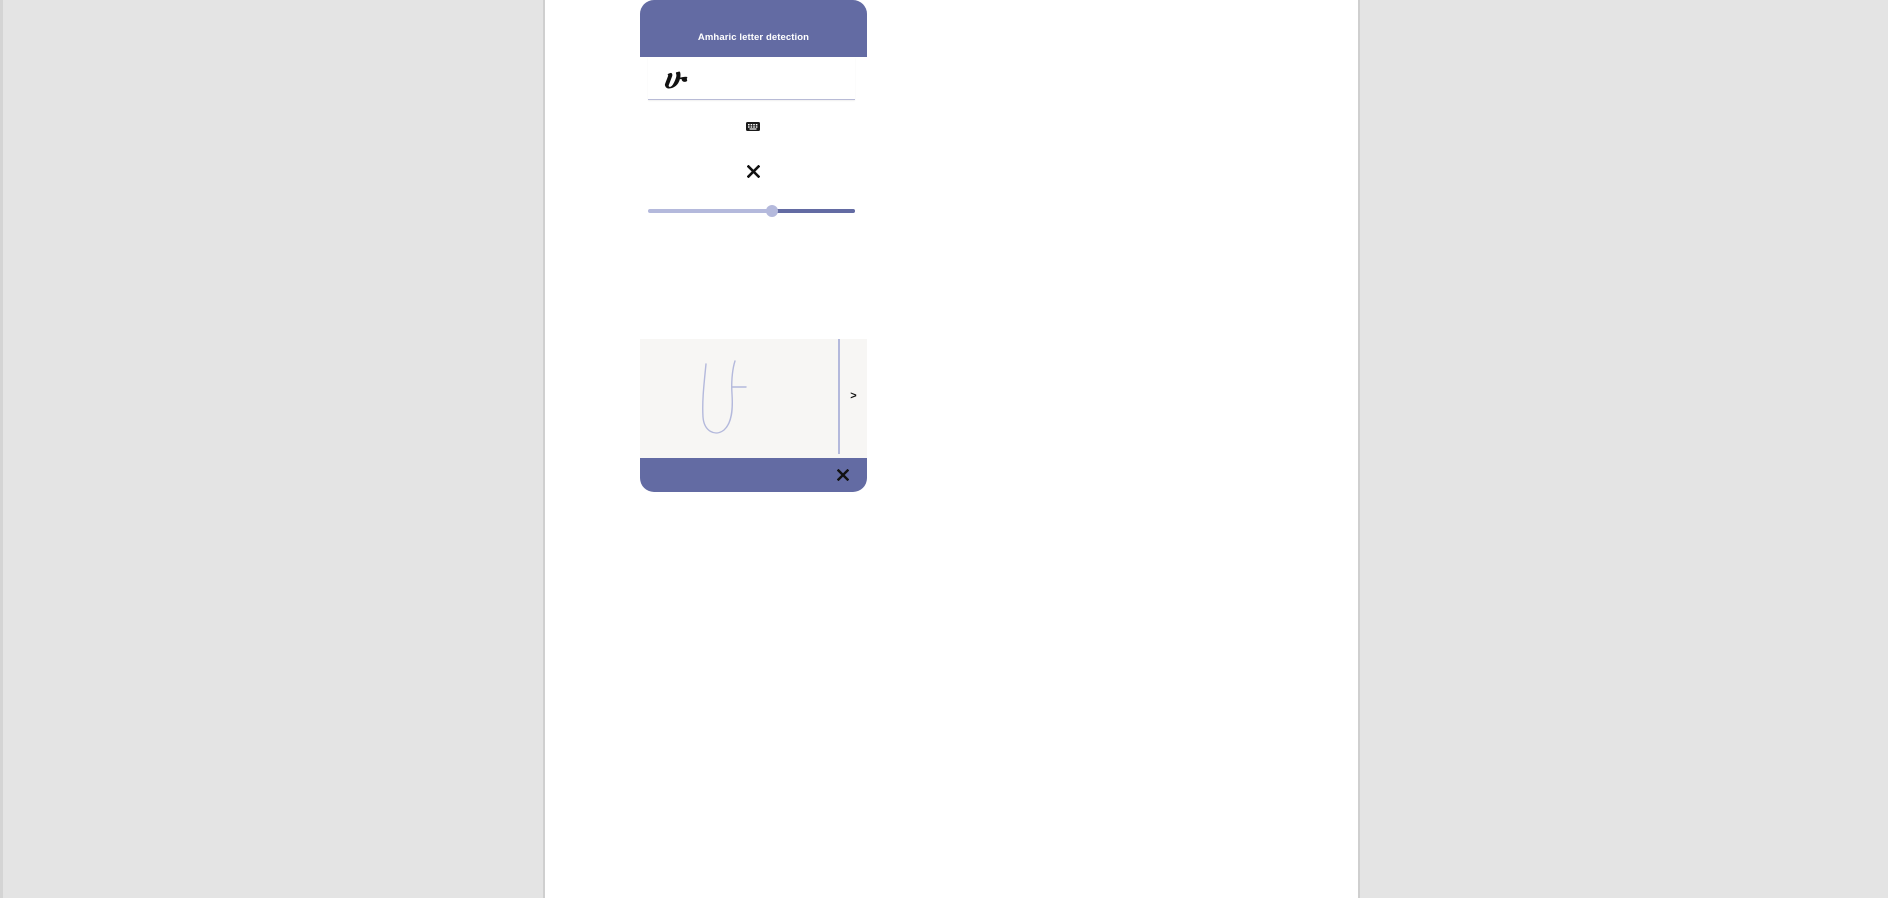 Image resolution: width=1888 pixels, height=898 pixels. I want to click on clear-button, so click(753, 171).